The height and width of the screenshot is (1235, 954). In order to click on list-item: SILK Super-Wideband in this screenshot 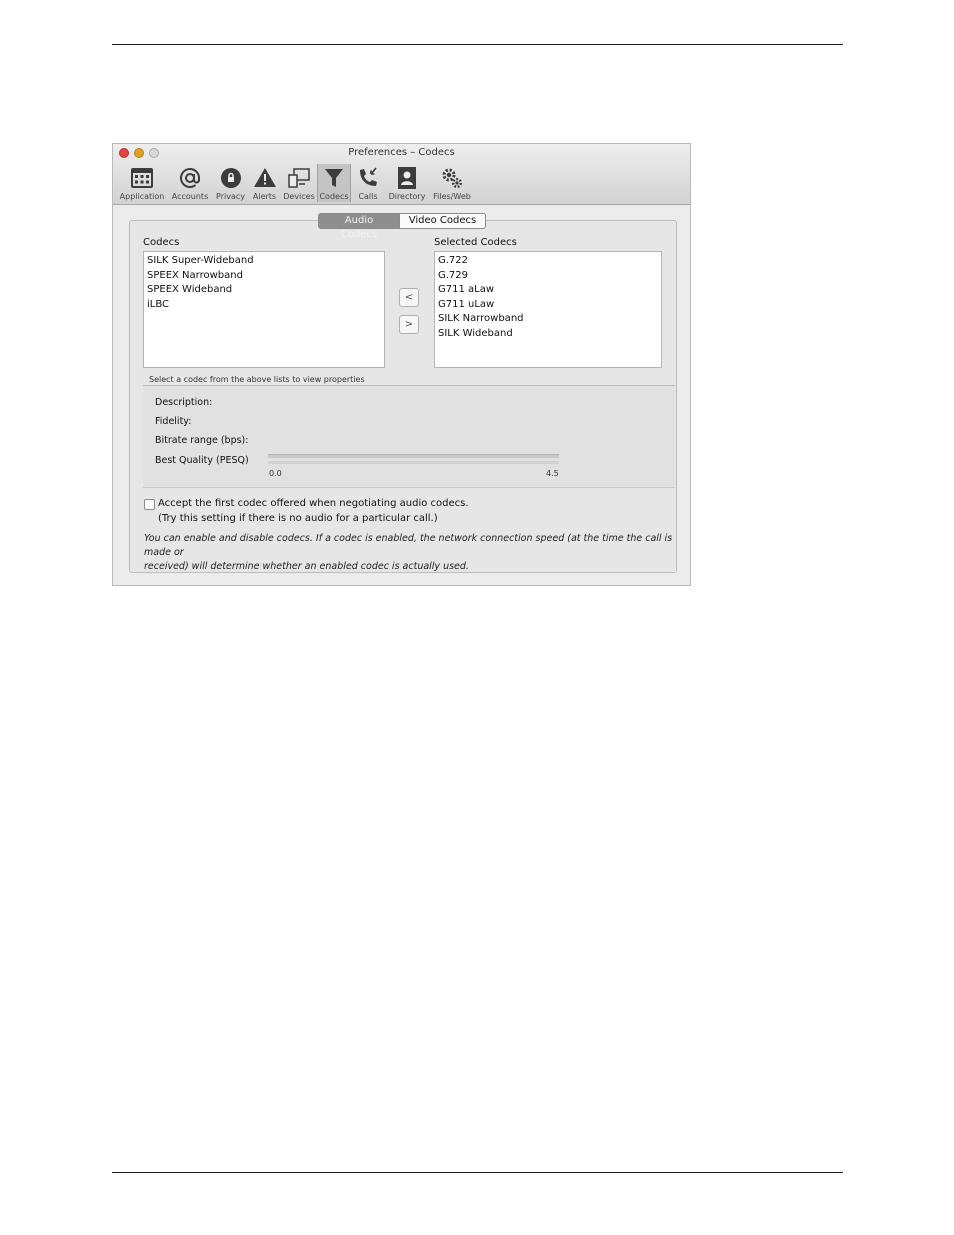, I will do `click(264, 261)`.